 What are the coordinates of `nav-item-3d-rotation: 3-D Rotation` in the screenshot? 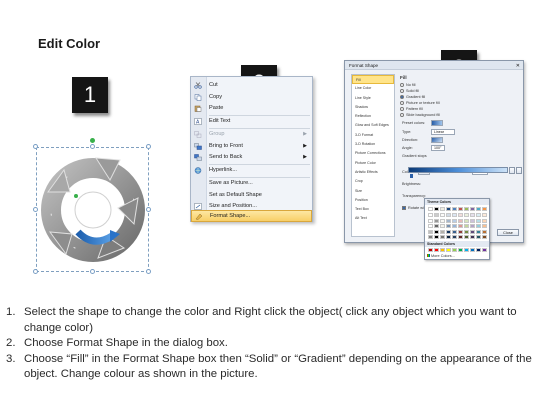 It's located at (373, 144).